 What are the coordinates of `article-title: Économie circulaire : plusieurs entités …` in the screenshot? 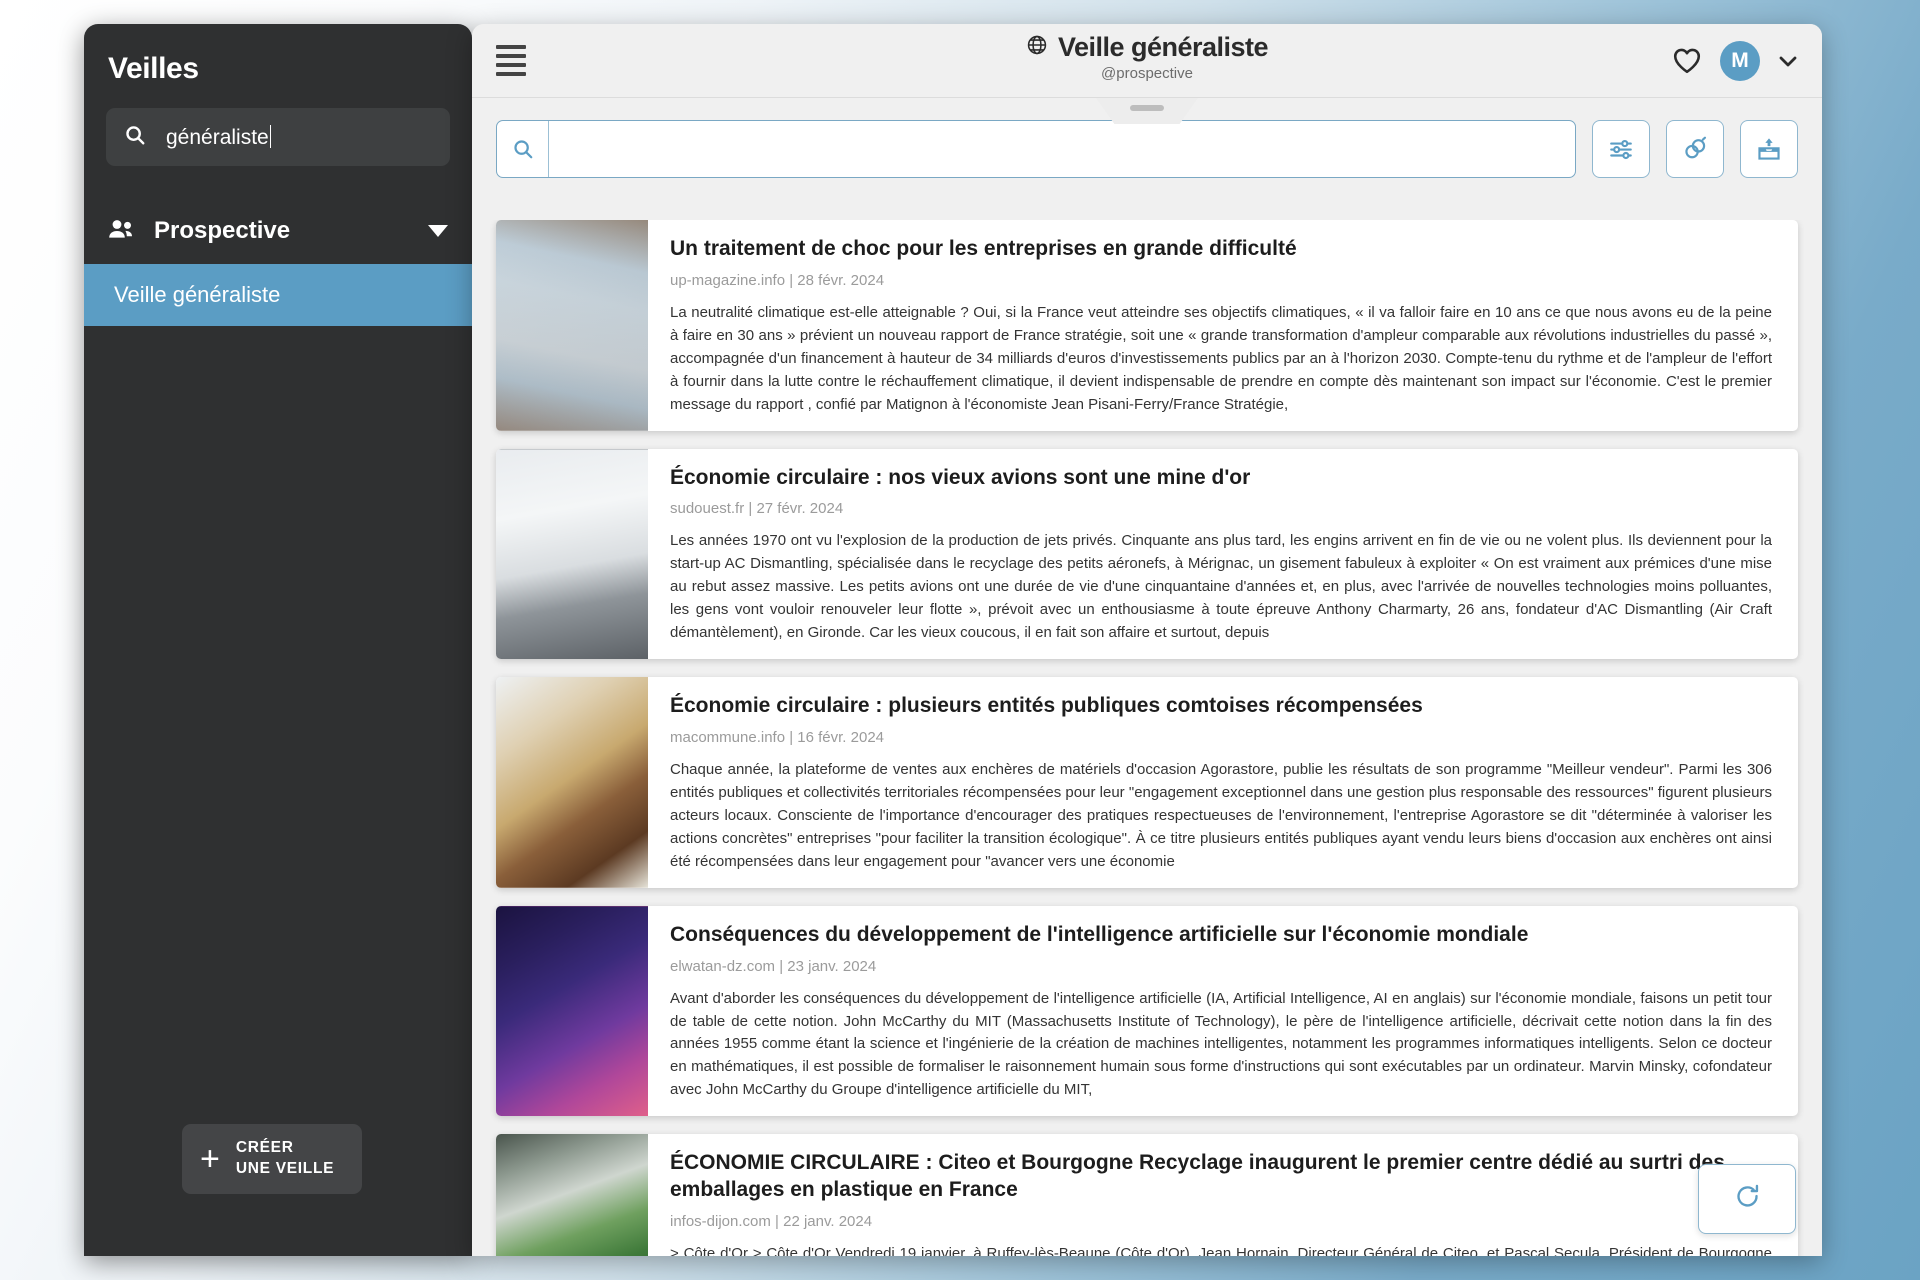 It's located at (1221, 706).